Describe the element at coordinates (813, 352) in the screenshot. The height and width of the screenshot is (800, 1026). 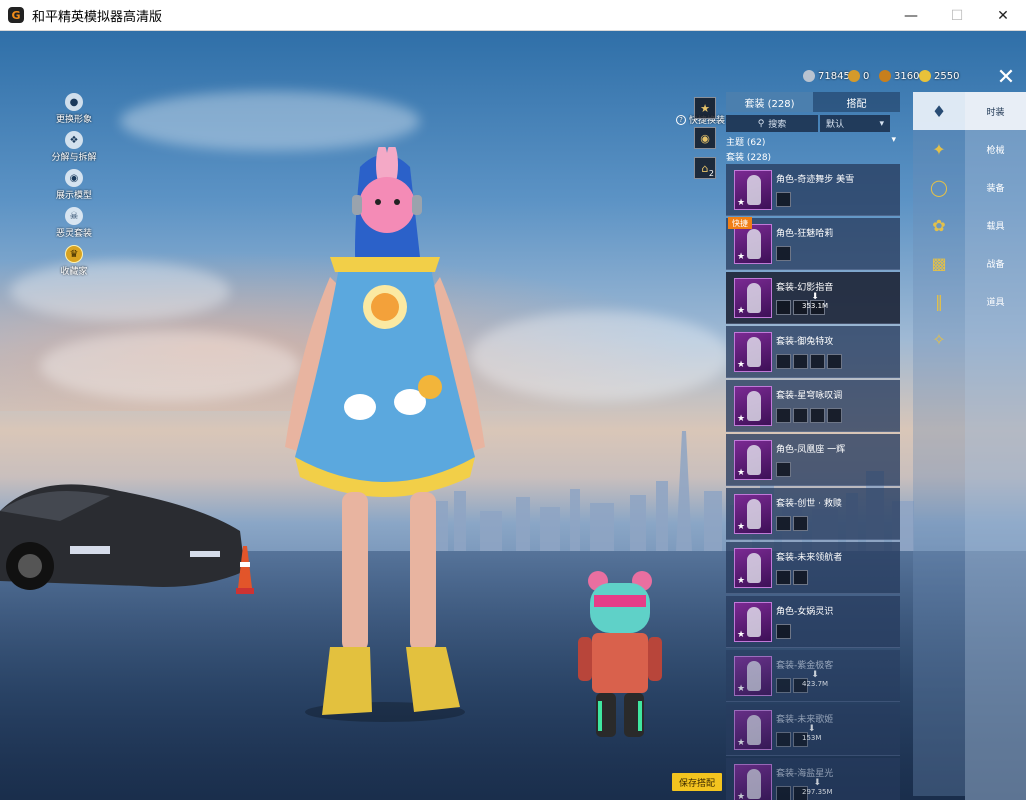
I see `outfit-card: ★ 套装-御兔特攻` at that location.